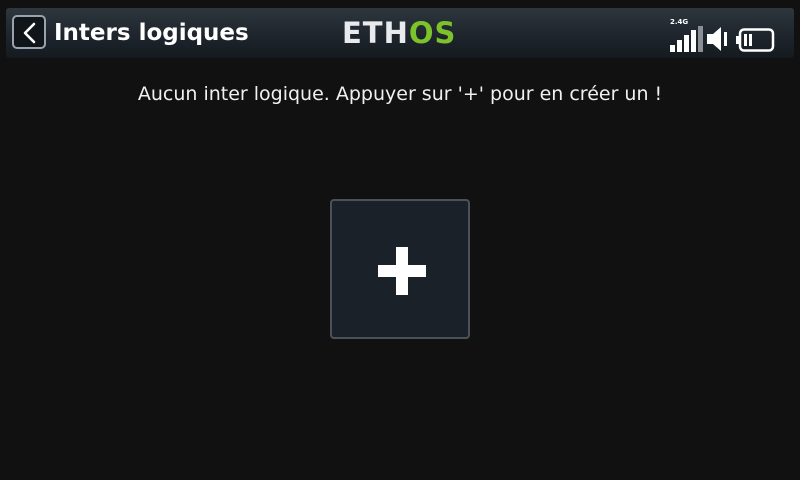 This screenshot has width=800, height=480. Describe the element at coordinates (719, 39) in the screenshot. I see `speaker-icon` at that location.